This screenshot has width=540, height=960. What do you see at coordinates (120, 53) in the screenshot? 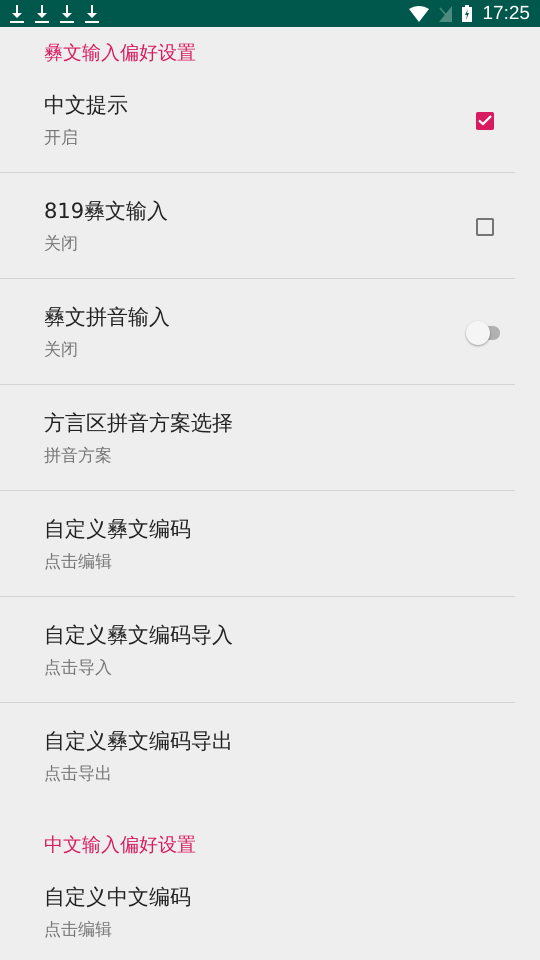
I see `section-header: 彝文输入偏好设置` at bounding box center [120, 53].